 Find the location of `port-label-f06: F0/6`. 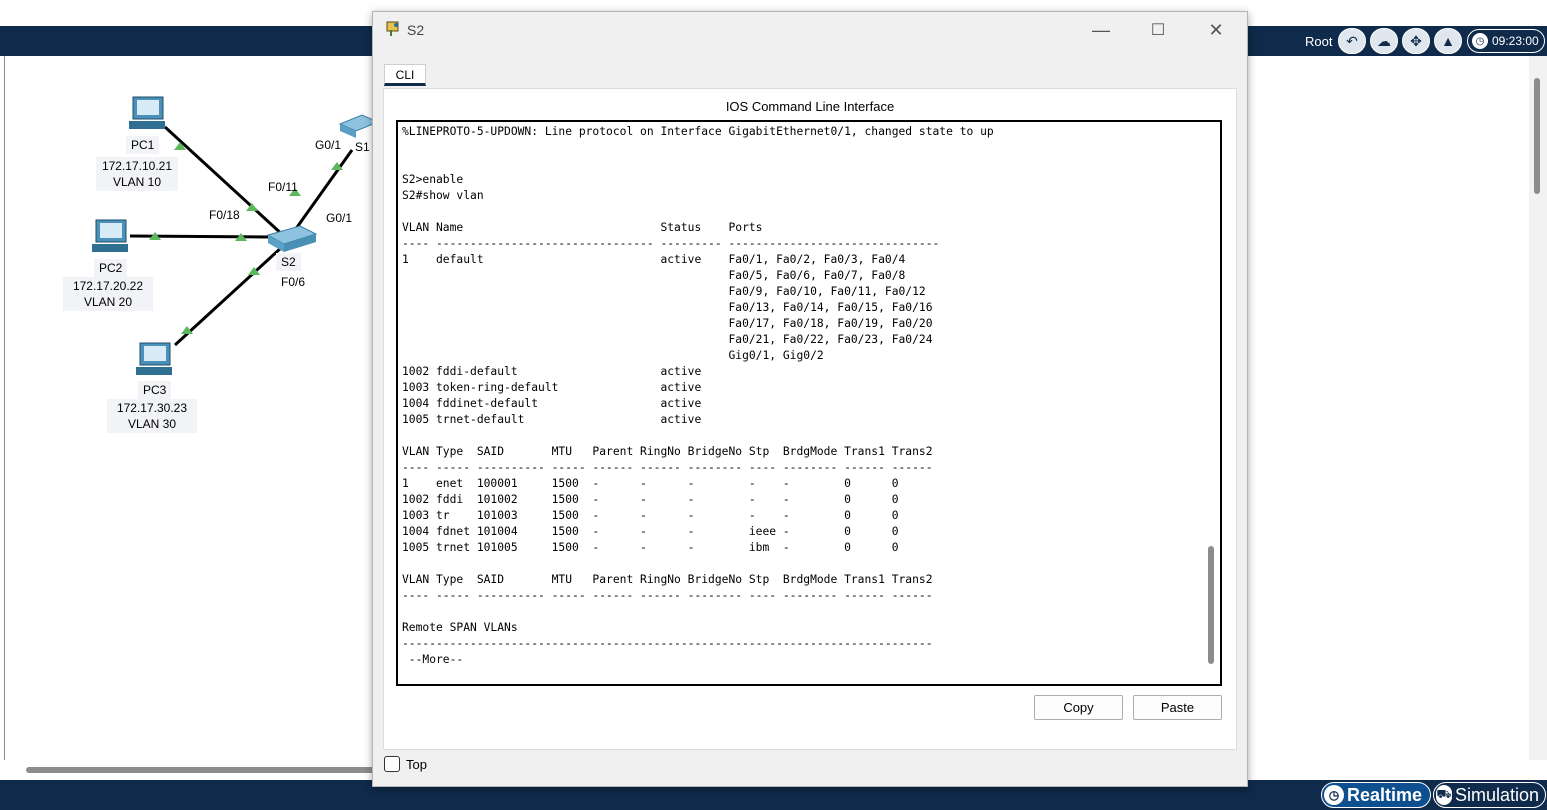

port-label-f06: F0/6 is located at coordinates (293, 282).